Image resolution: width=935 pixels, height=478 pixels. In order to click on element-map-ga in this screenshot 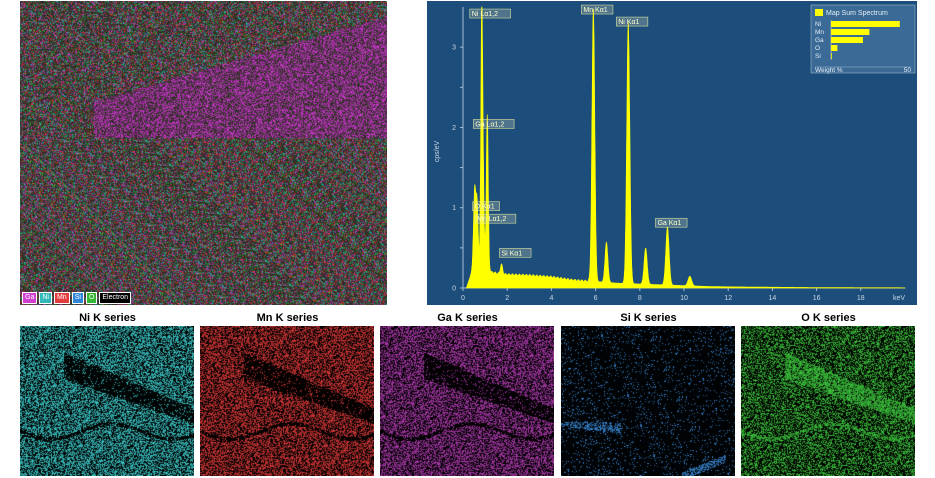, I will do `click(467, 401)`.